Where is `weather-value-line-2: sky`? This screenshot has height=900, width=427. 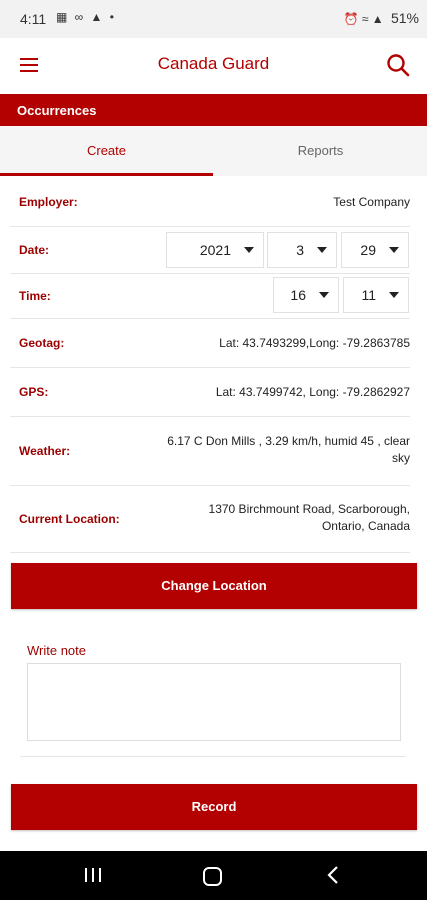
weather-value-line-2: sky is located at coordinates (401, 458).